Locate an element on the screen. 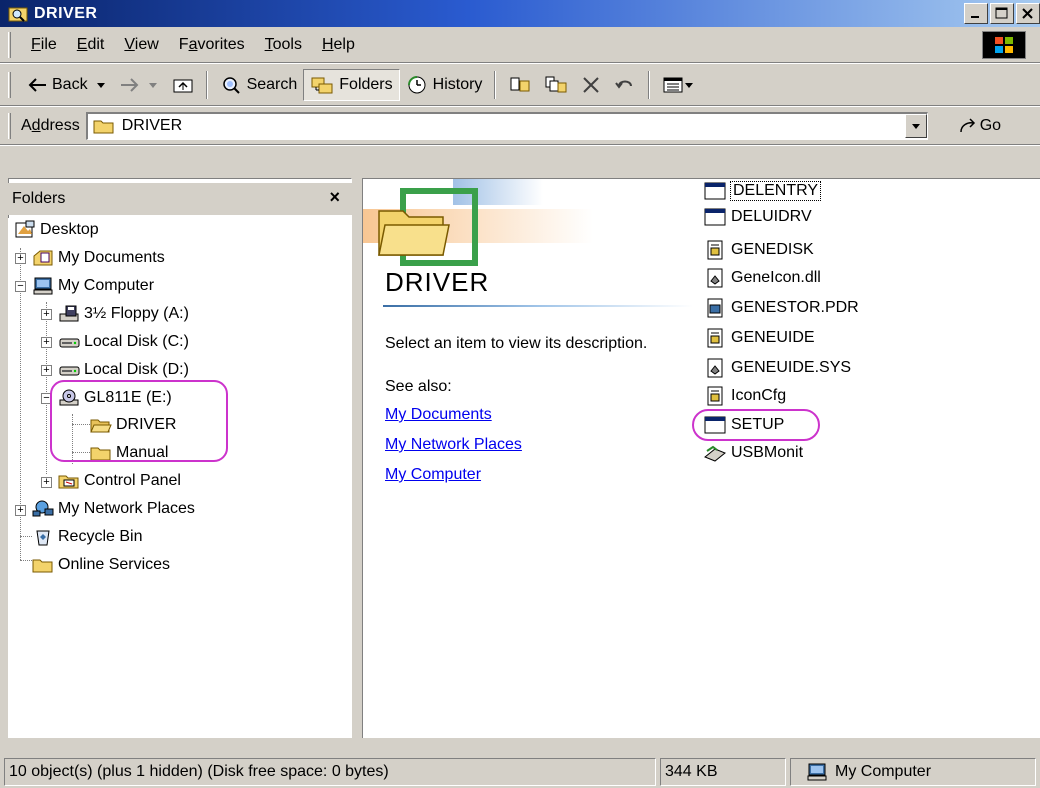 The height and width of the screenshot is (788, 1040). tree-item-my-network-places: My Network Places is located at coordinates (113, 509).